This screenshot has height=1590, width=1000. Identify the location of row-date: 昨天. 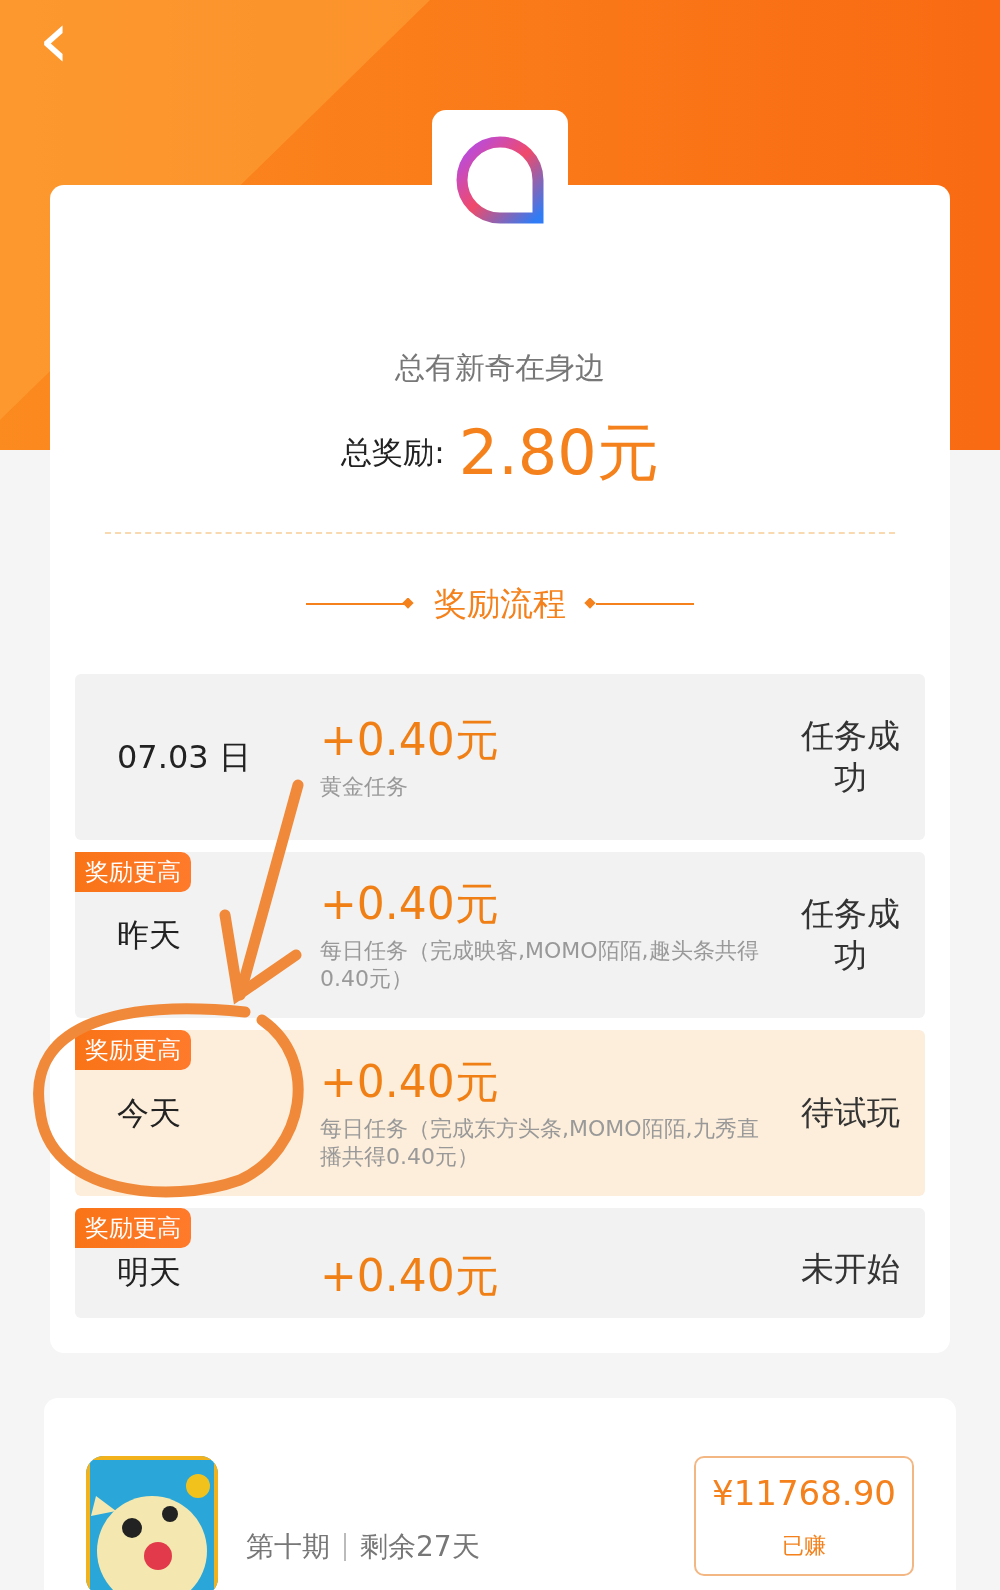
(149, 934).